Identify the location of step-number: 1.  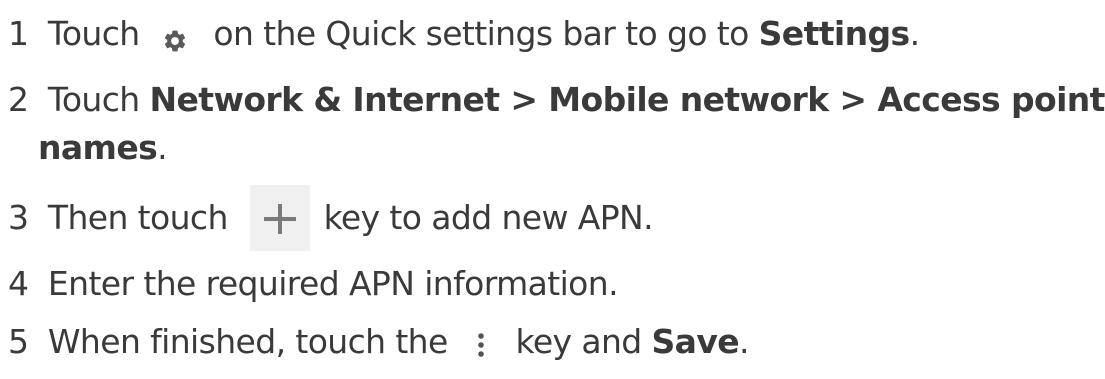
(18, 33).